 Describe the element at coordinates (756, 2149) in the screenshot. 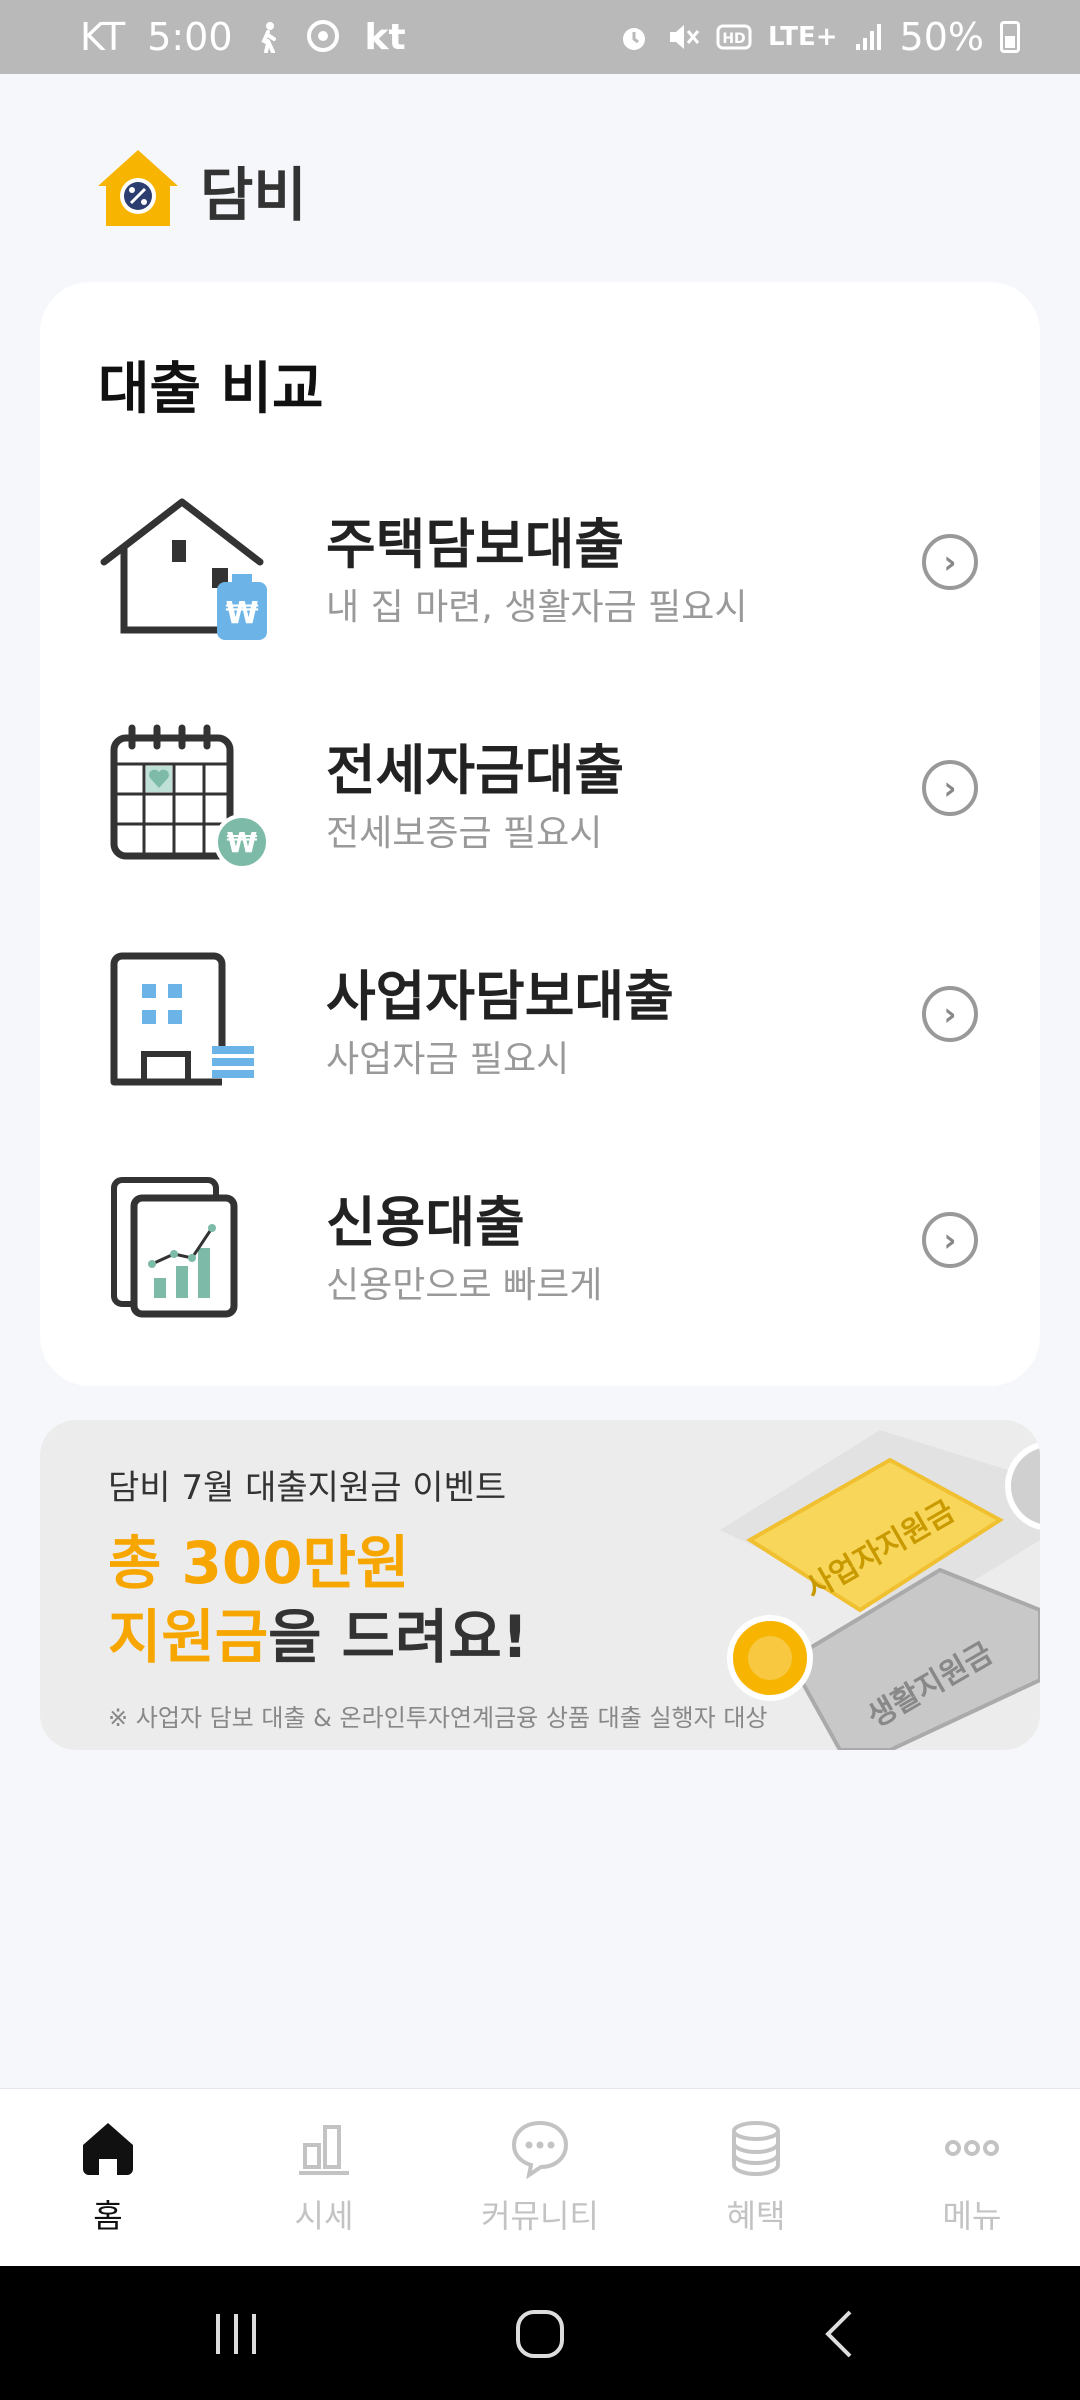

I see `coin-stack-icon` at that location.